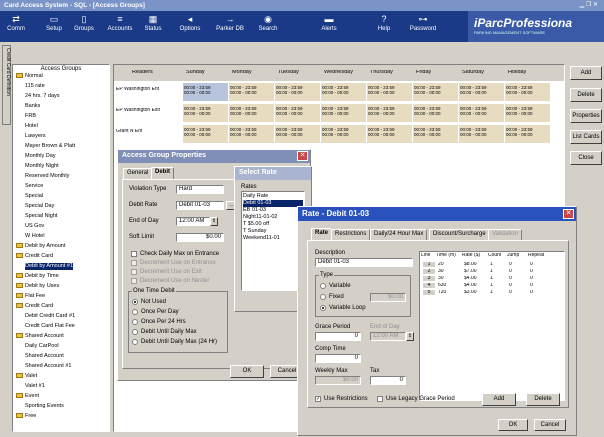  Describe the element at coordinates (586, 116) in the screenshot. I see `properties-button: Properties` at that location.